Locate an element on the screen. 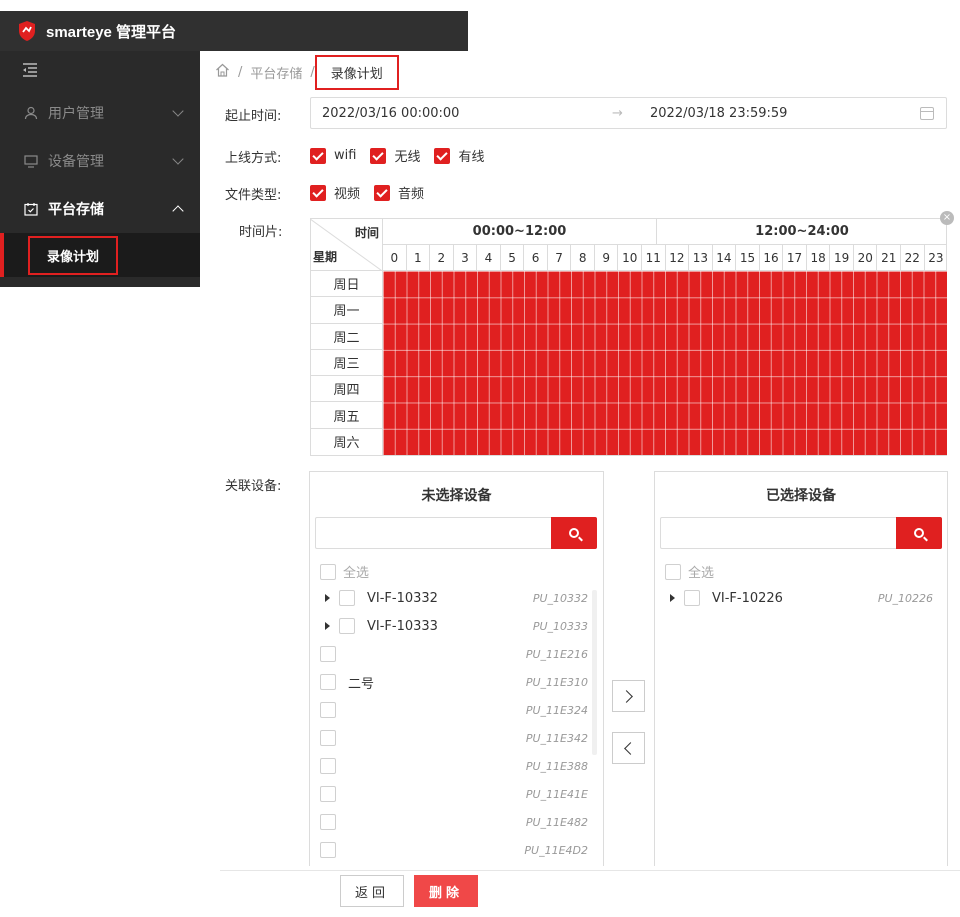  hour-cell: 14 is located at coordinates (724, 258).